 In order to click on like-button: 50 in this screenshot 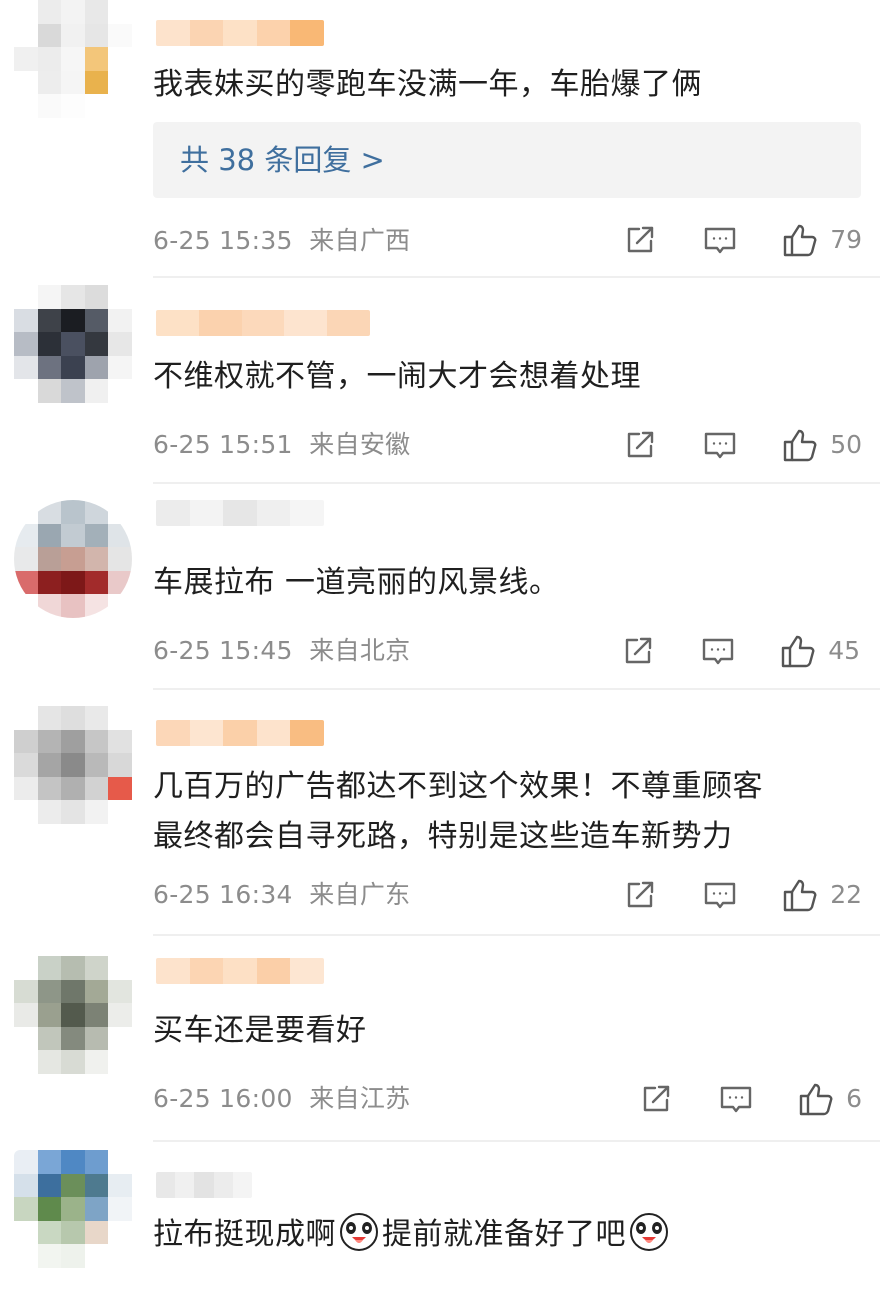, I will do `click(822, 445)`.